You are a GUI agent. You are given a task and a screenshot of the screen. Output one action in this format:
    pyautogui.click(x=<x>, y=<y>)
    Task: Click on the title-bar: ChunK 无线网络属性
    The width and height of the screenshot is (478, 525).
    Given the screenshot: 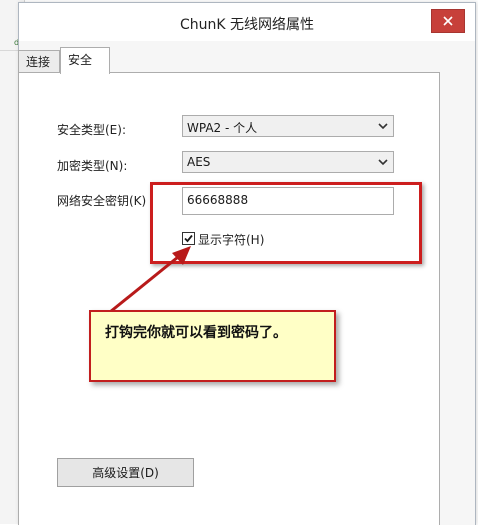 What is the action you would take?
    pyautogui.click(x=247, y=22)
    